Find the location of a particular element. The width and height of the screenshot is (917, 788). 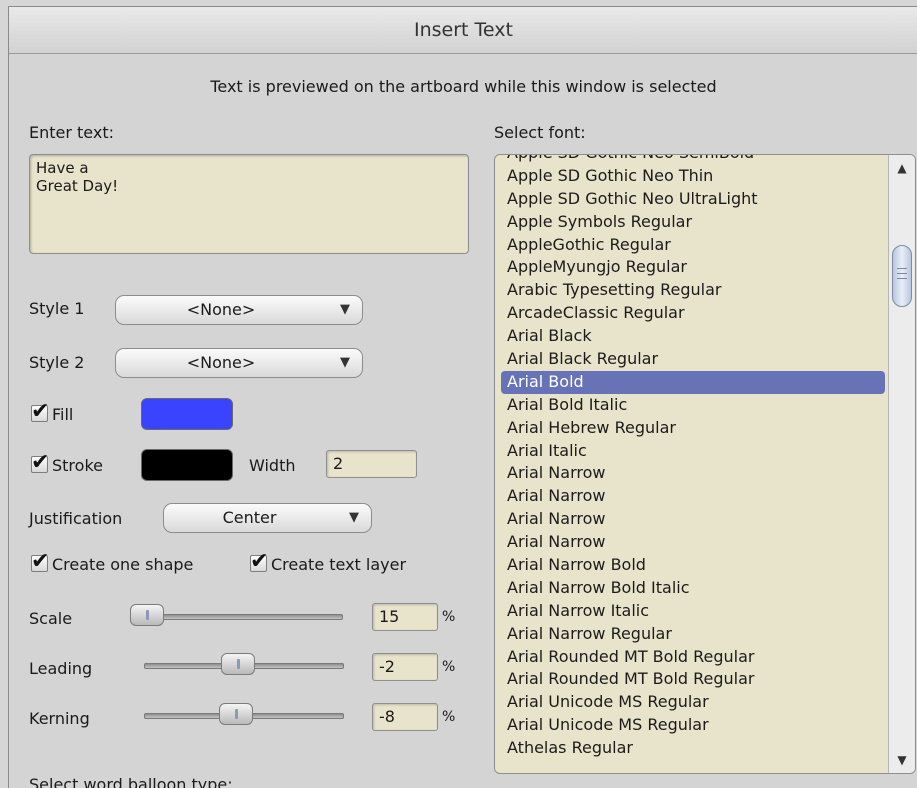

style2-value: <None> is located at coordinates (221, 362).